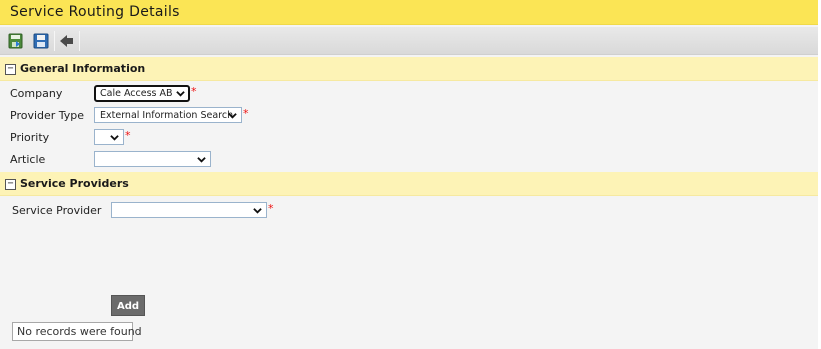  What do you see at coordinates (77, 331) in the screenshot?
I see `empty-results-message: No records were found` at bounding box center [77, 331].